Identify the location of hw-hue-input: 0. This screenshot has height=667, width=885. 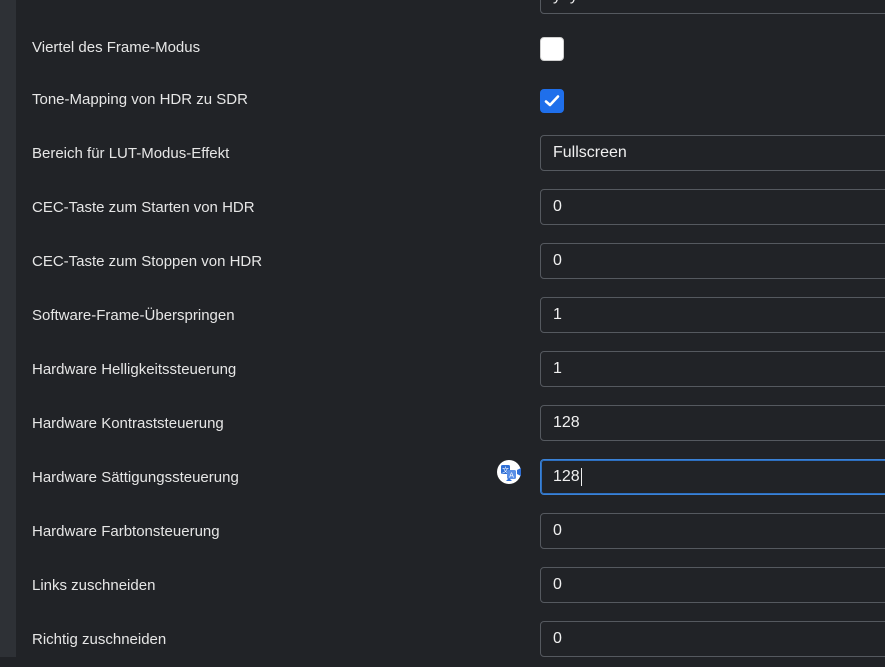
(712, 531).